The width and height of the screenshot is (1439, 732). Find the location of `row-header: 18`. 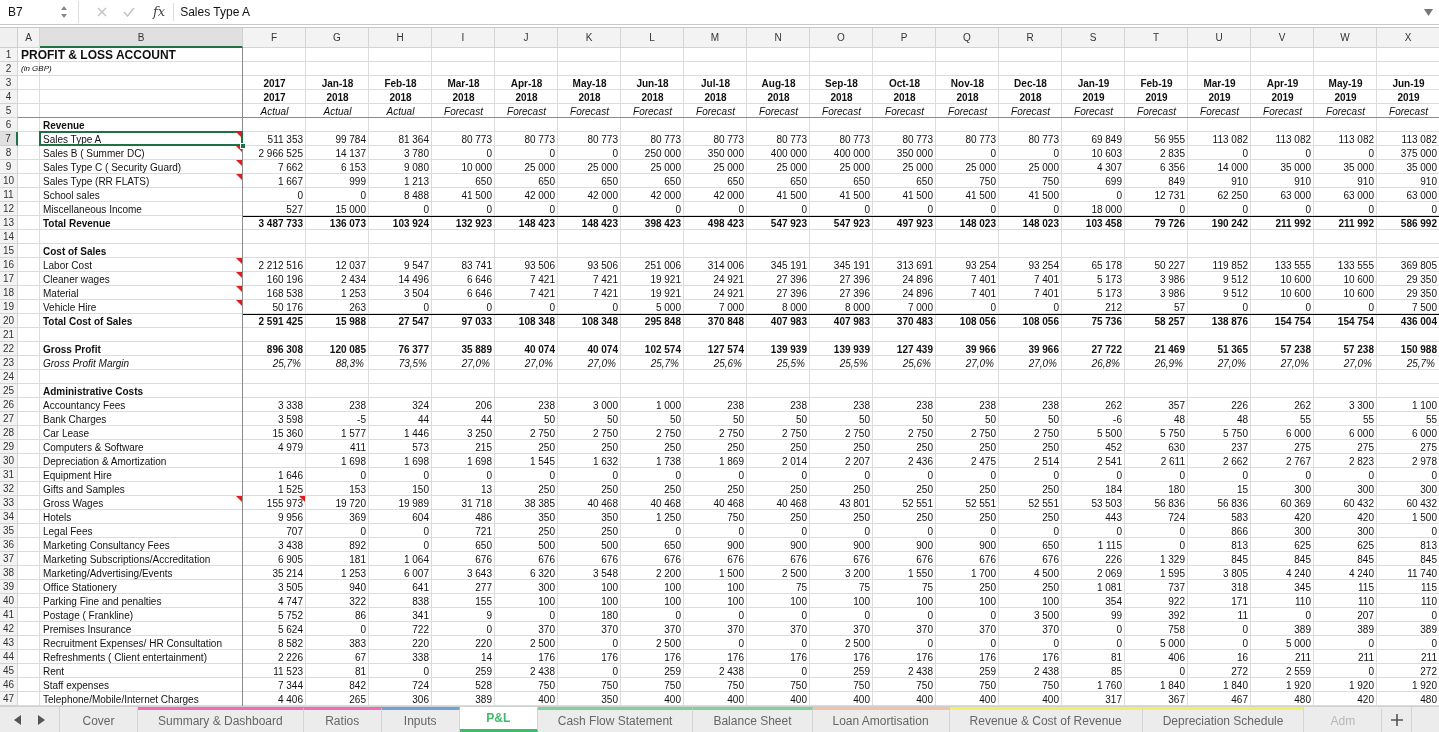

row-header: 18 is located at coordinates (9, 293).